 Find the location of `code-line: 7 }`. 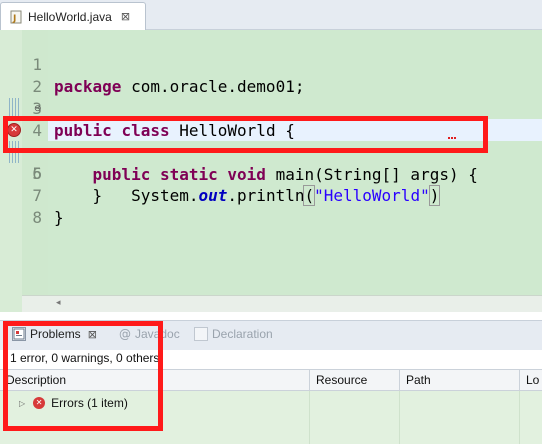

code-line: 7 } is located at coordinates (271, 195).